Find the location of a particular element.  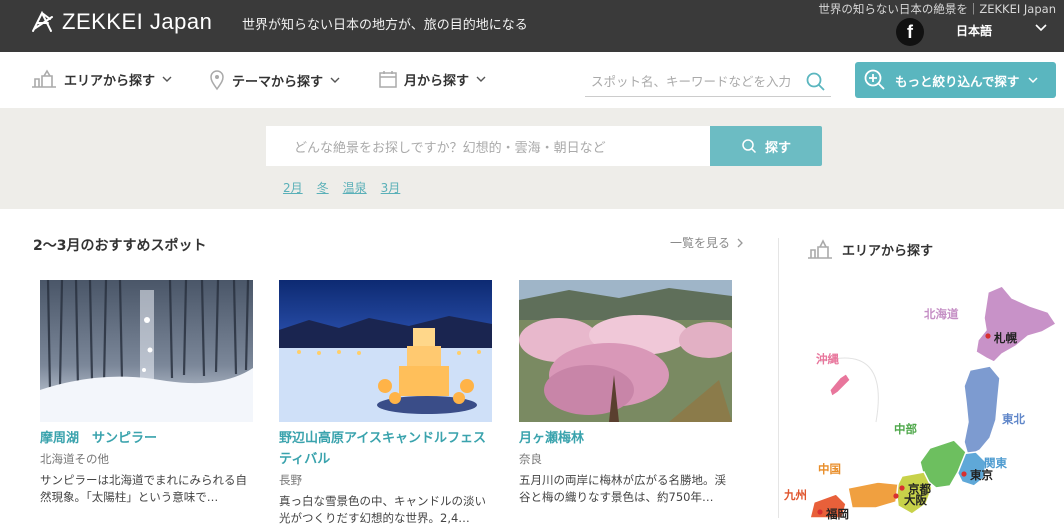

advanced-search-button: もっと絞り込んで探す is located at coordinates (955, 80).